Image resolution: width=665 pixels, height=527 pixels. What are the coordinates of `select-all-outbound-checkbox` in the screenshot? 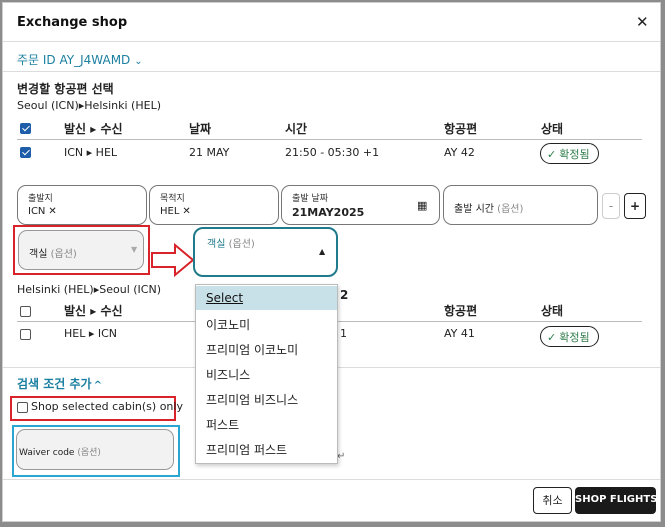 It's located at (25, 128).